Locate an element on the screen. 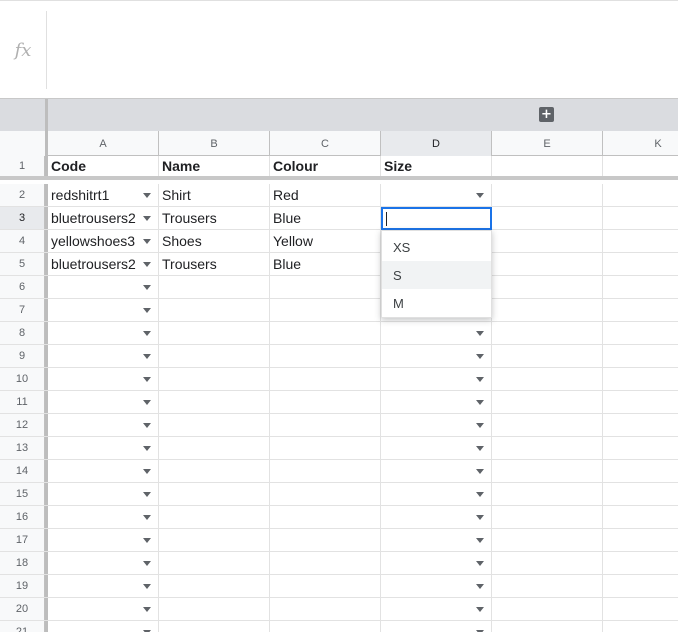 This screenshot has width=678, height=632. row-number: 3 is located at coordinates (22, 218).